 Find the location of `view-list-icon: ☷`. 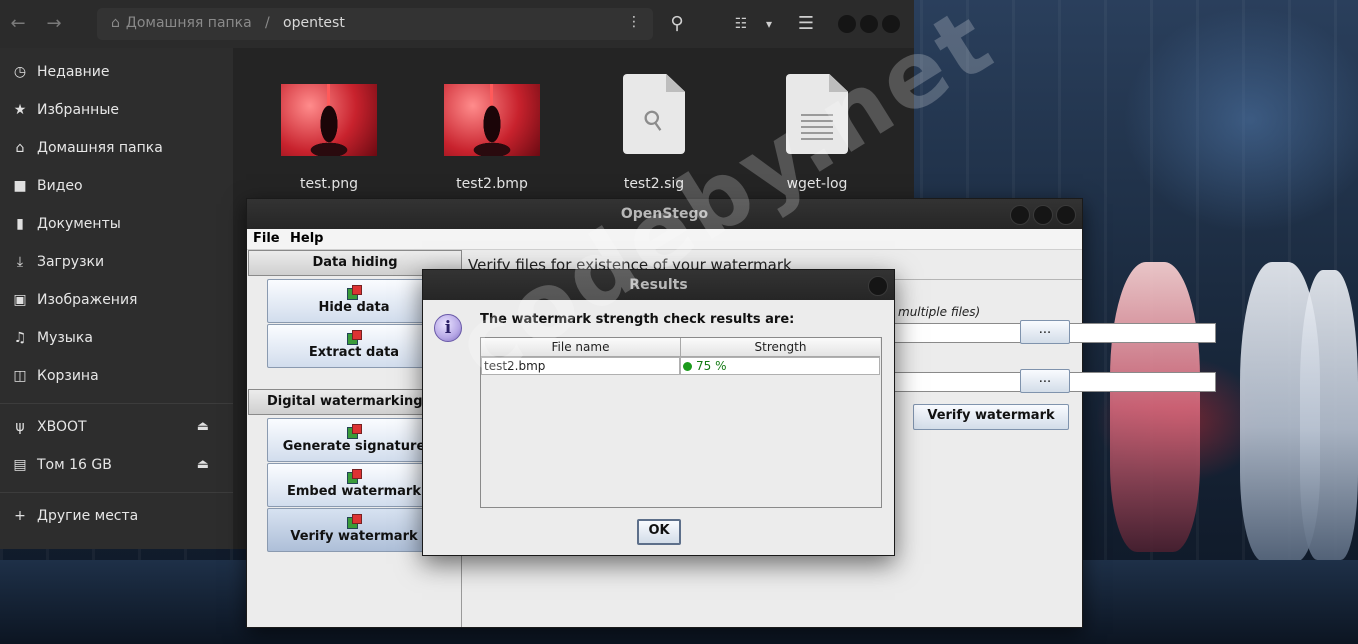

view-list-icon: ☷ is located at coordinates (741, 24).